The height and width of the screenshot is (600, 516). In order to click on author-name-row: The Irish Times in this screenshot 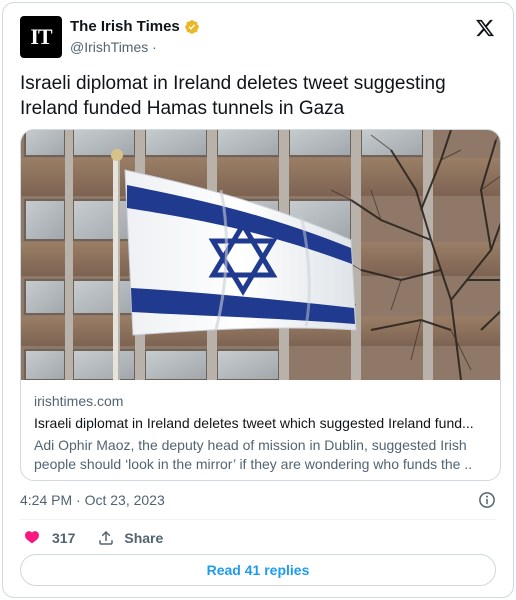, I will do `click(135, 26)`.